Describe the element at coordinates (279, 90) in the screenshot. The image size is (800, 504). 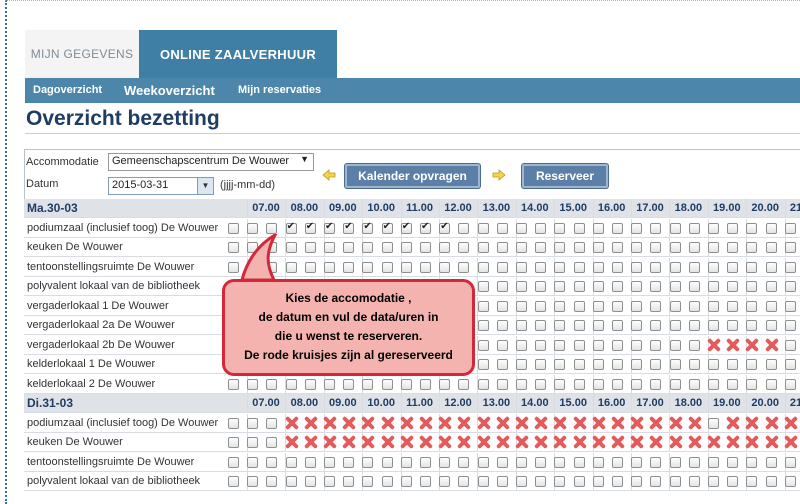
I see `subnav-mijn-reservaties: Mijn reservaties` at that location.